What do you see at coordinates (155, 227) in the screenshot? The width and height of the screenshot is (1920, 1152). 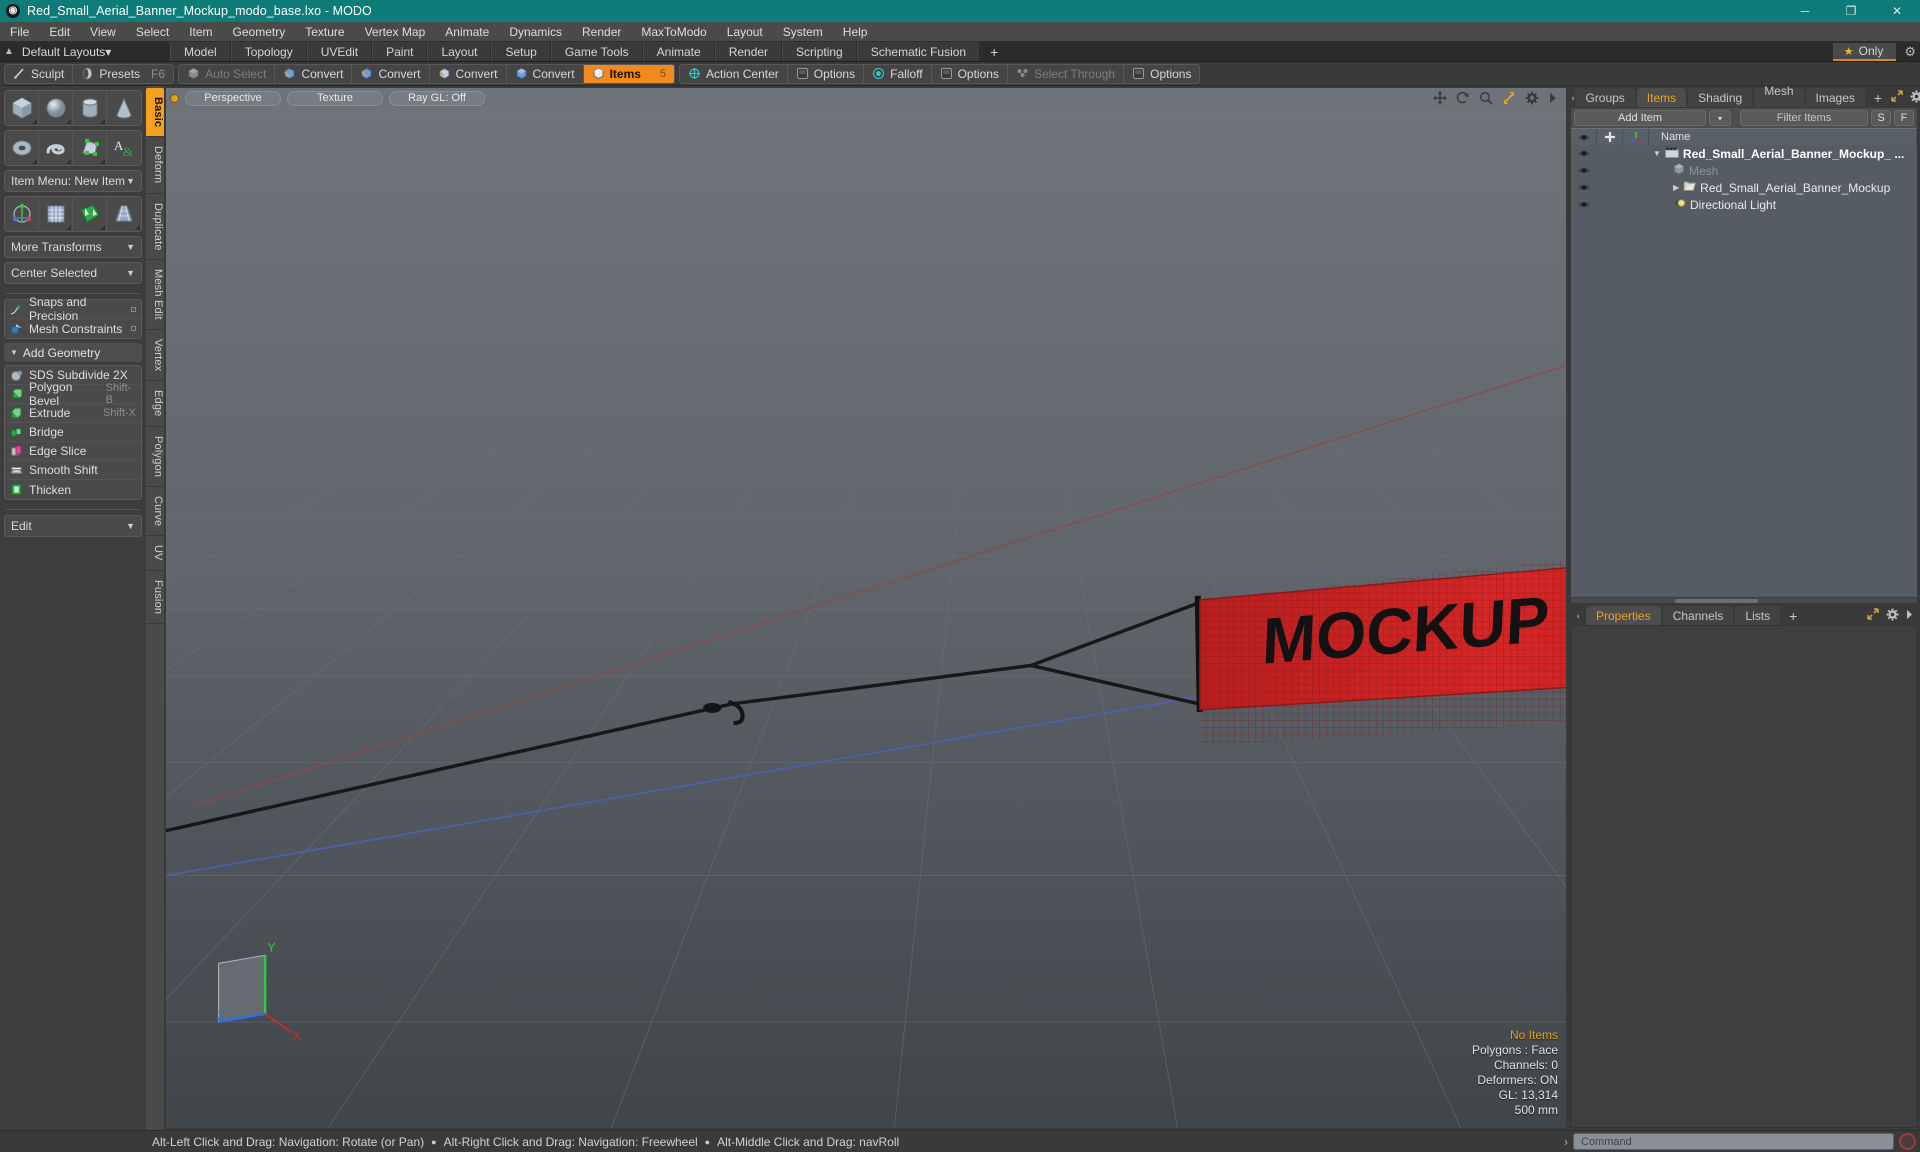 I see `vtab-duplicate: Duplicate` at bounding box center [155, 227].